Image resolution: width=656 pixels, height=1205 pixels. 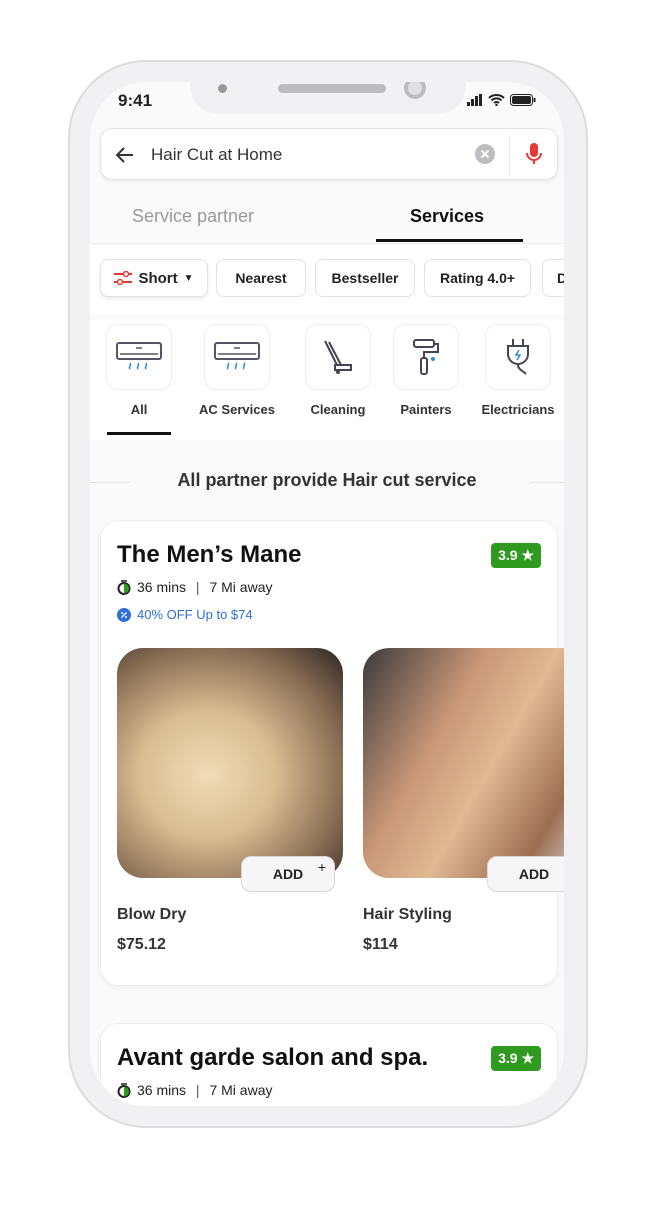 What do you see at coordinates (477, 278) in the screenshot?
I see `filter-rating: Rating 4.0+` at bounding box center [477, 278].